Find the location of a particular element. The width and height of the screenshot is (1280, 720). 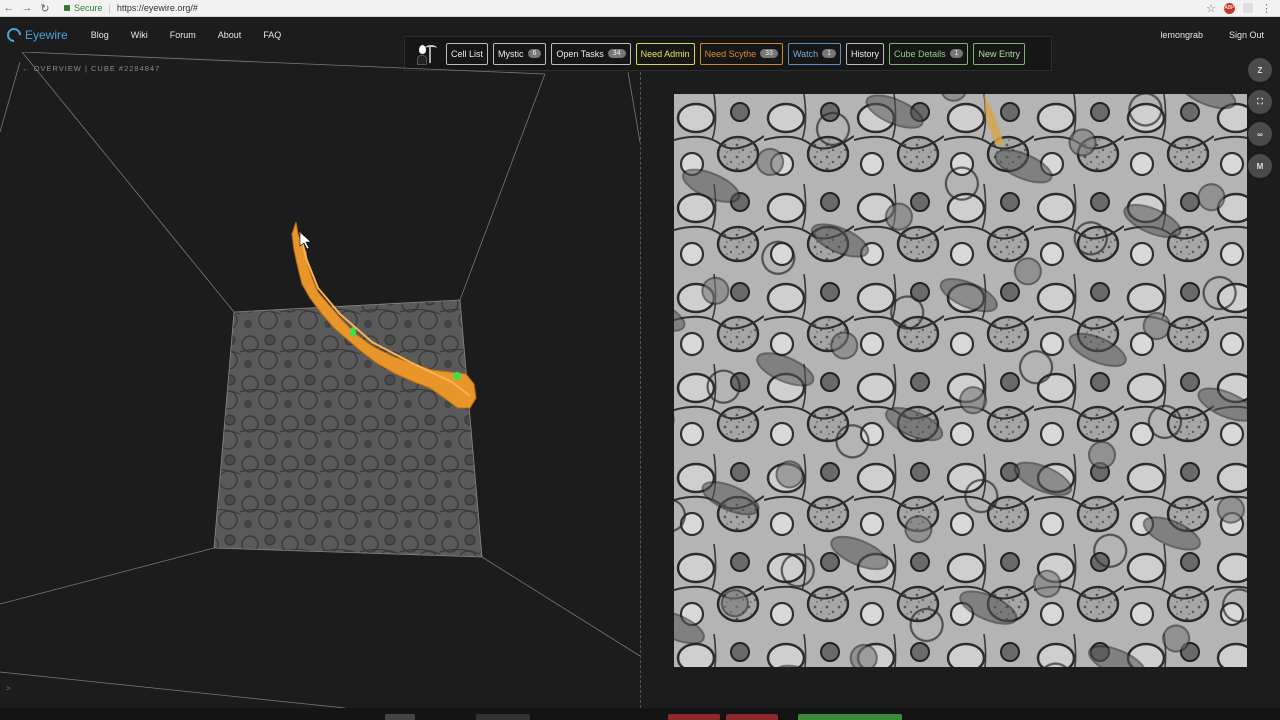

nav-wiki: Wiki is located at coordinates (139, 35).